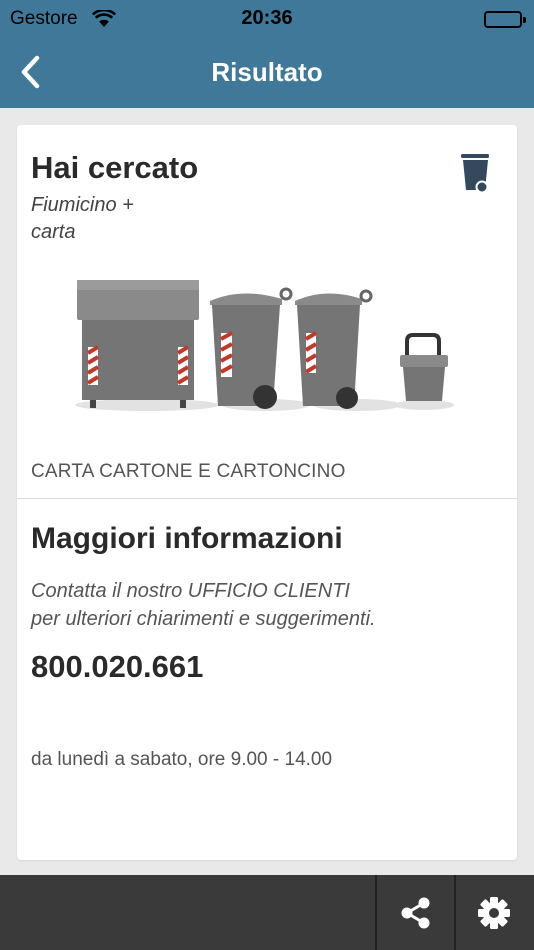 The width and height of the screenshot is (534, 950). I want to click on share-icon, so click(415, 912).